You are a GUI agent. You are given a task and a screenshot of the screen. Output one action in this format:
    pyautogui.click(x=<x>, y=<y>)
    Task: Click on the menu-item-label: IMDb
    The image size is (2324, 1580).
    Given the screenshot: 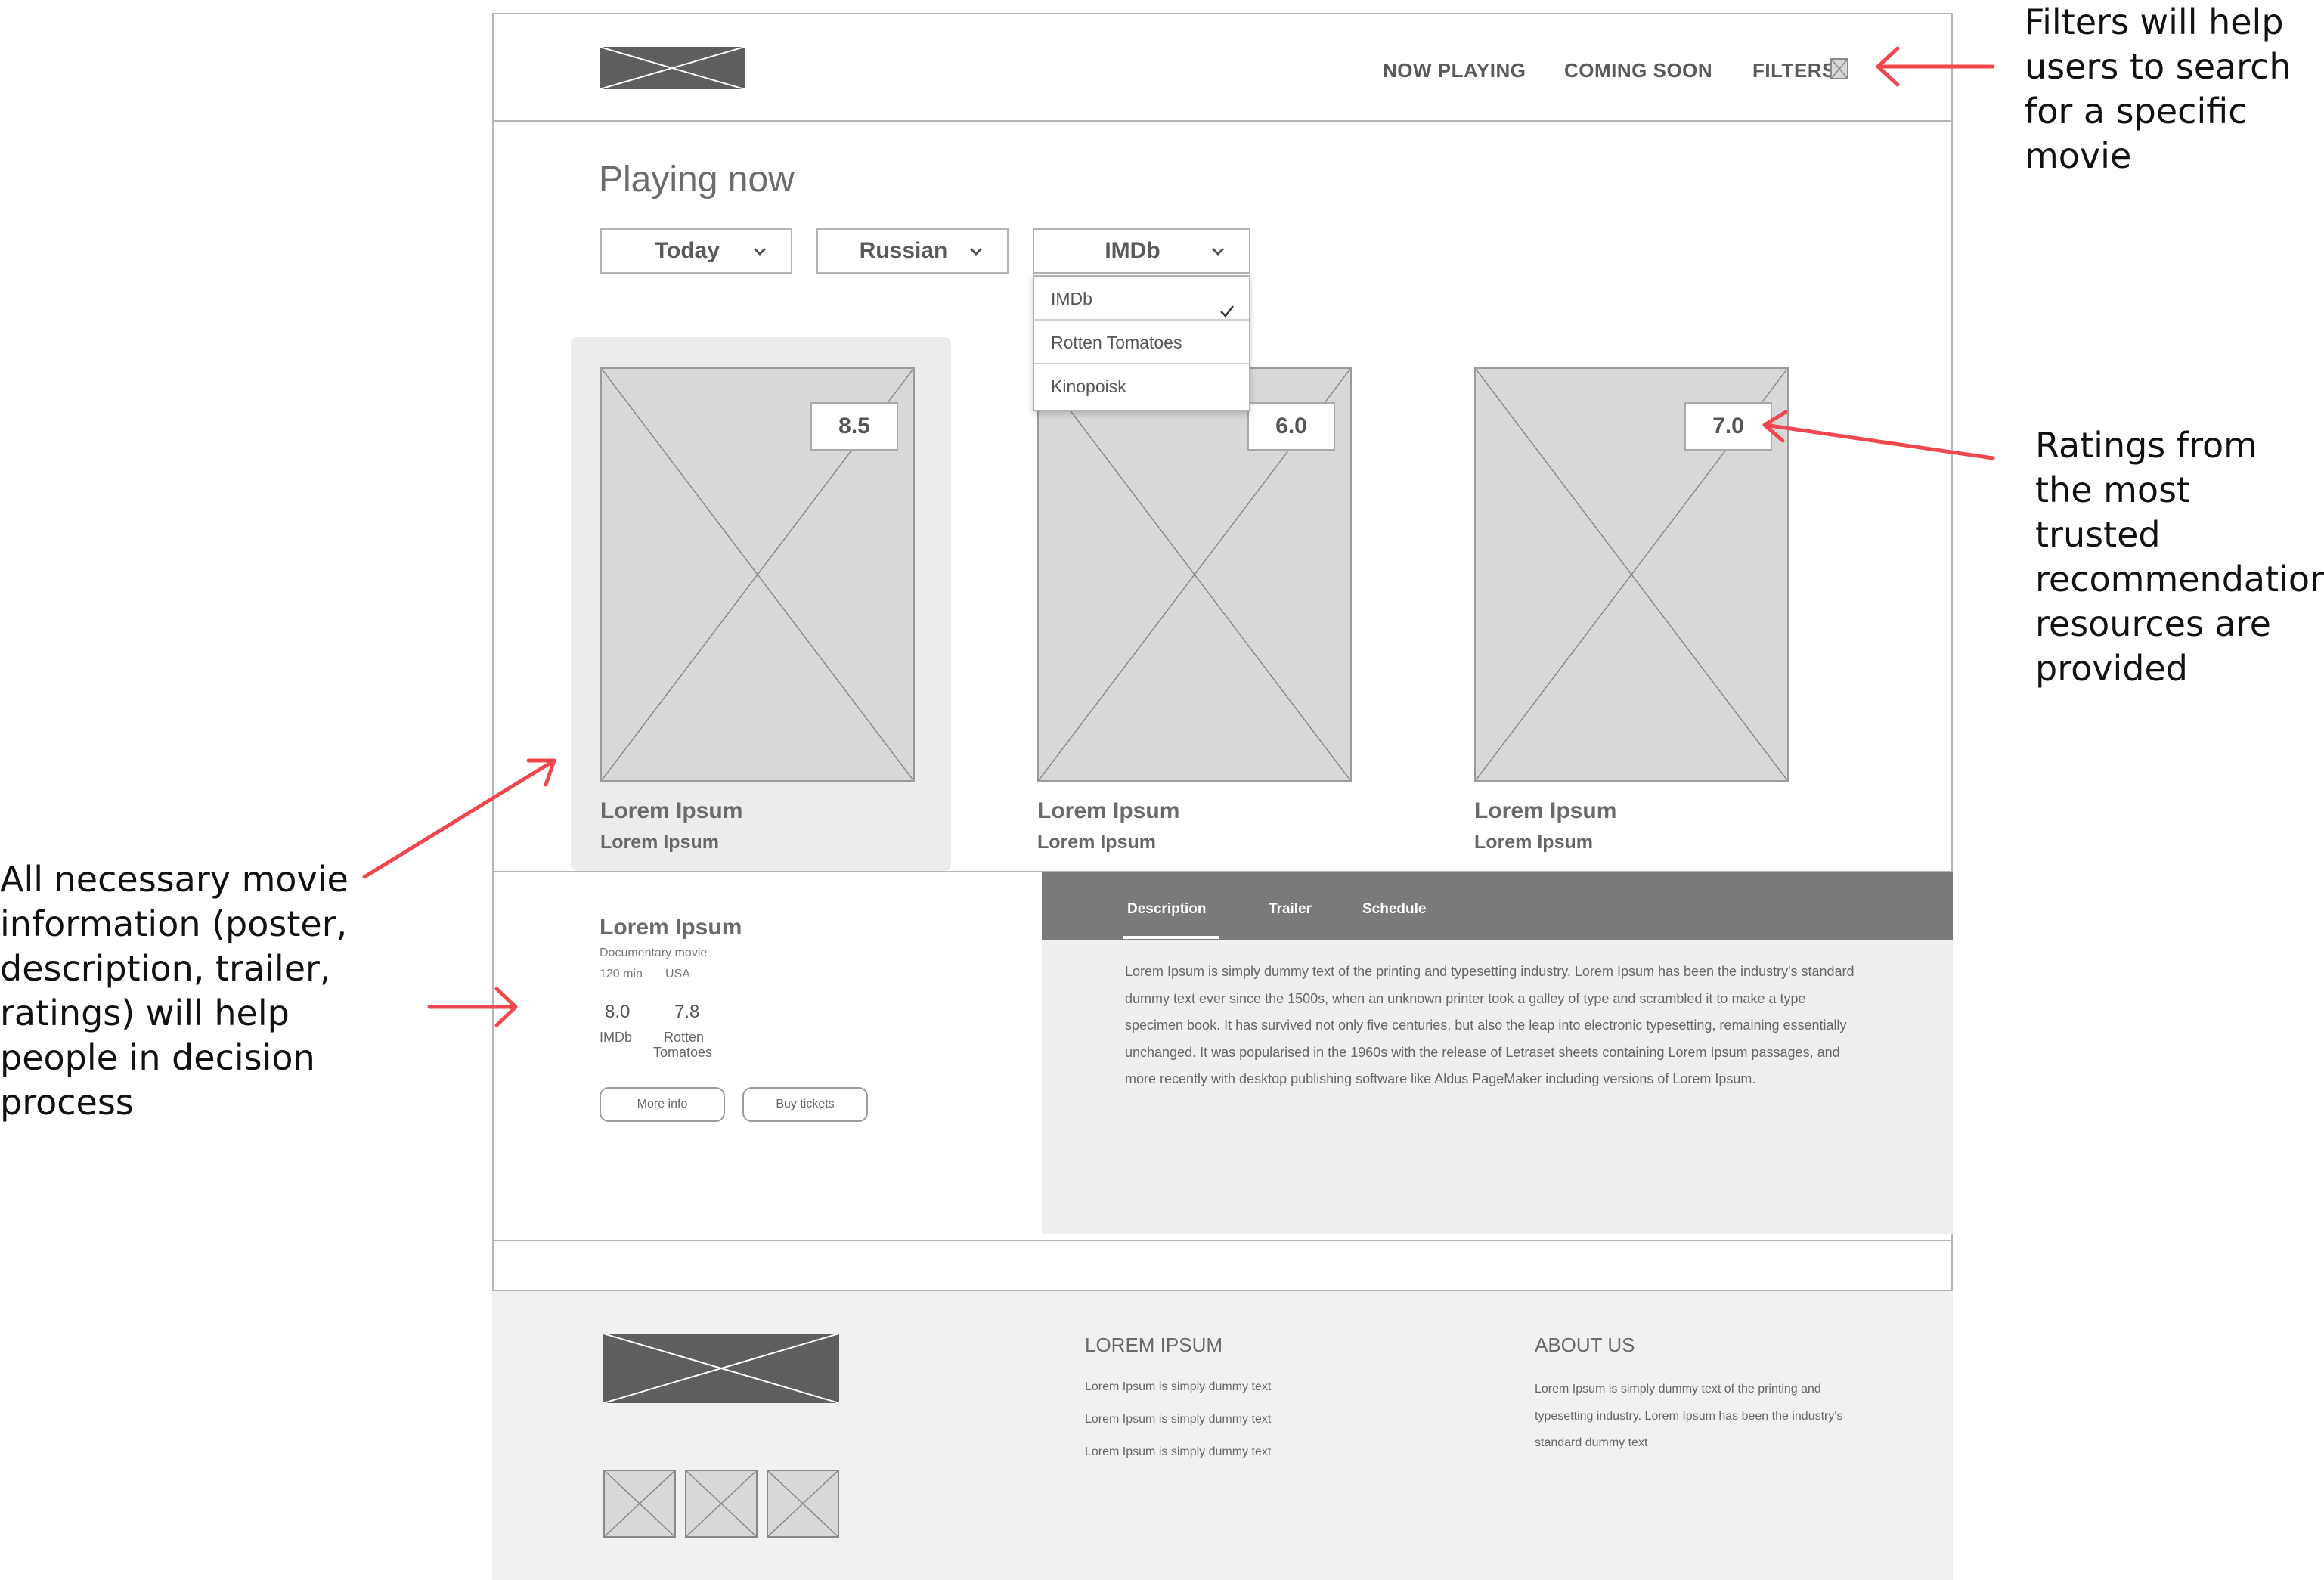 What is the action you would take?
    pyautogui.click(x=1071, y=298)
    